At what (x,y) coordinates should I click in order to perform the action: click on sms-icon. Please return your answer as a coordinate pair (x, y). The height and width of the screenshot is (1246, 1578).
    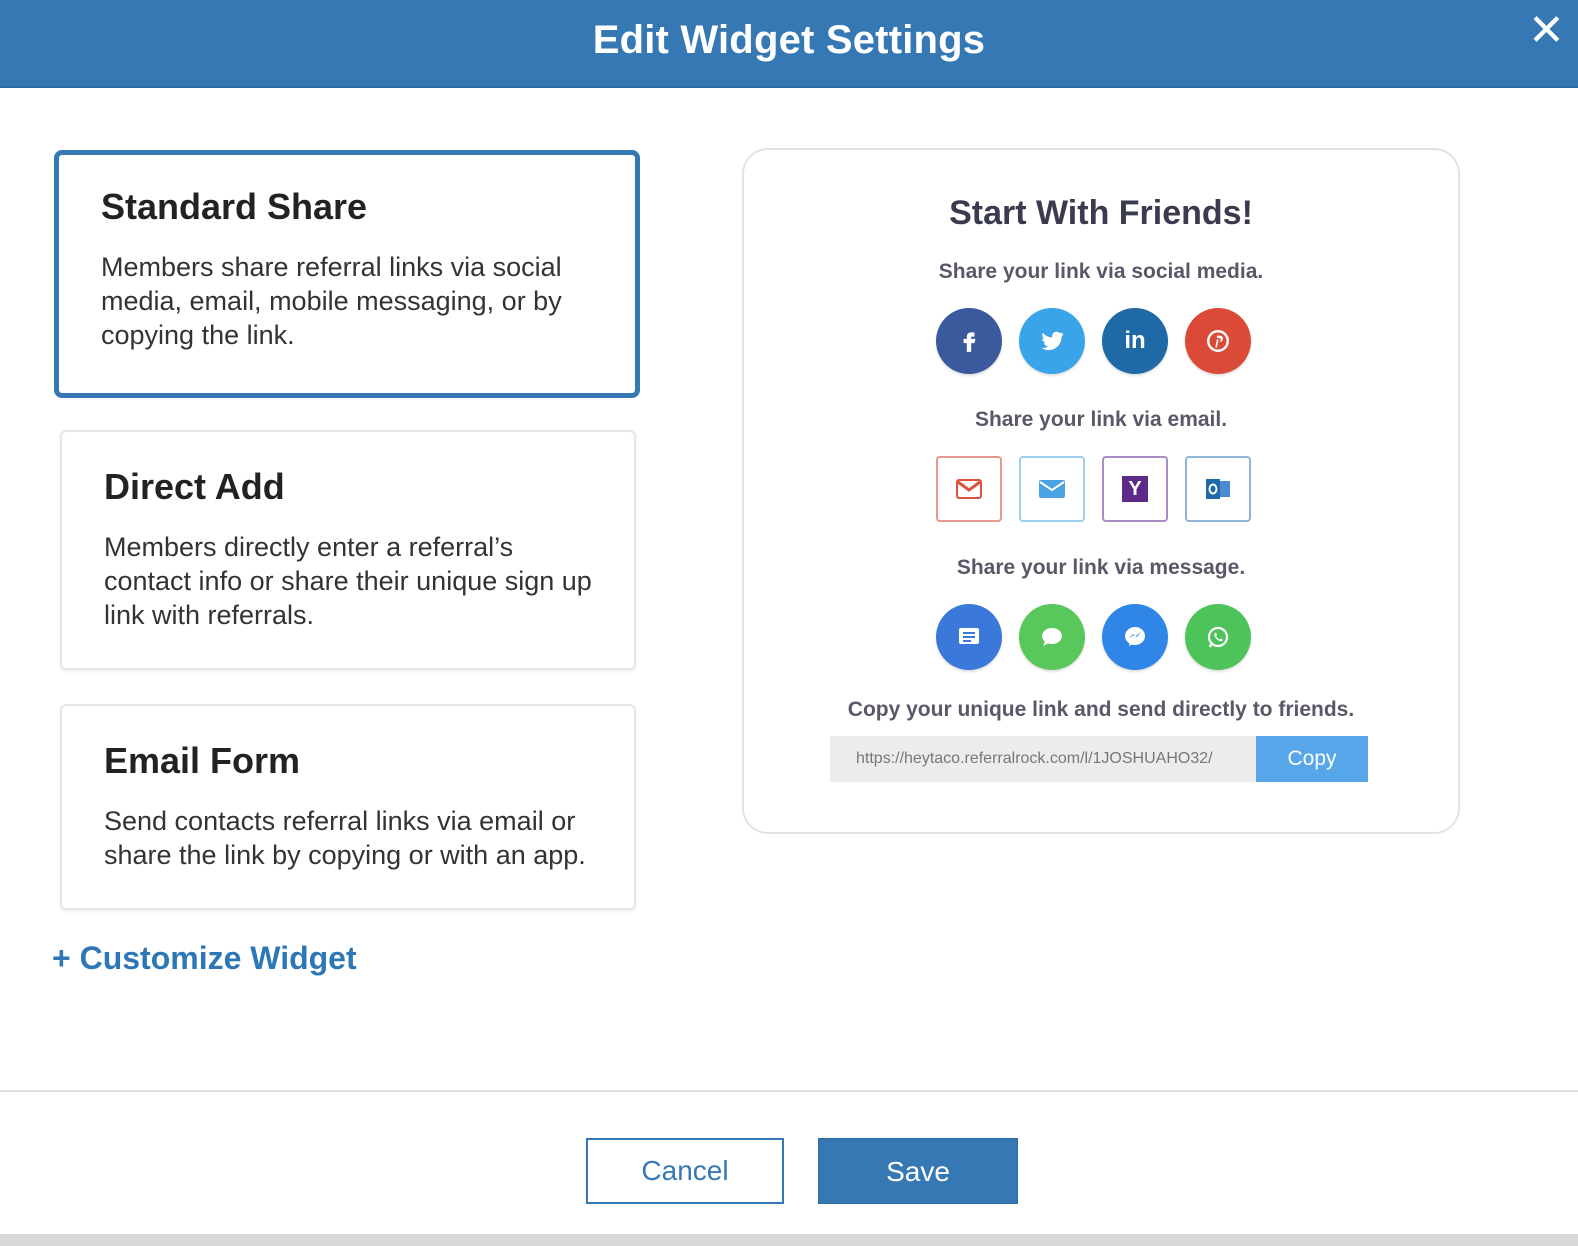
    Looking at the image, I should click on (969, 637).